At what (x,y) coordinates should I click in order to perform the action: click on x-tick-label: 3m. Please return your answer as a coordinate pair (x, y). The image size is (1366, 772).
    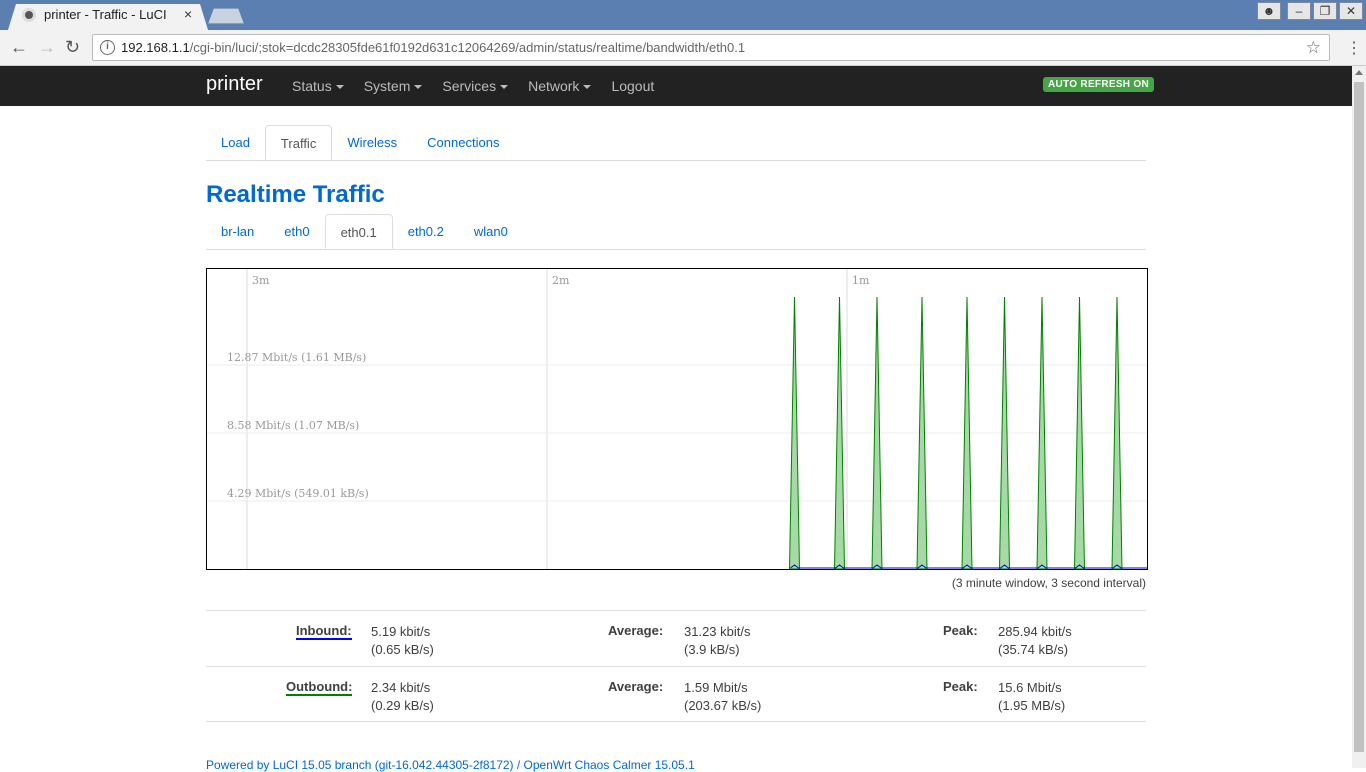
    Looking at the image, I should click on (261, 280).